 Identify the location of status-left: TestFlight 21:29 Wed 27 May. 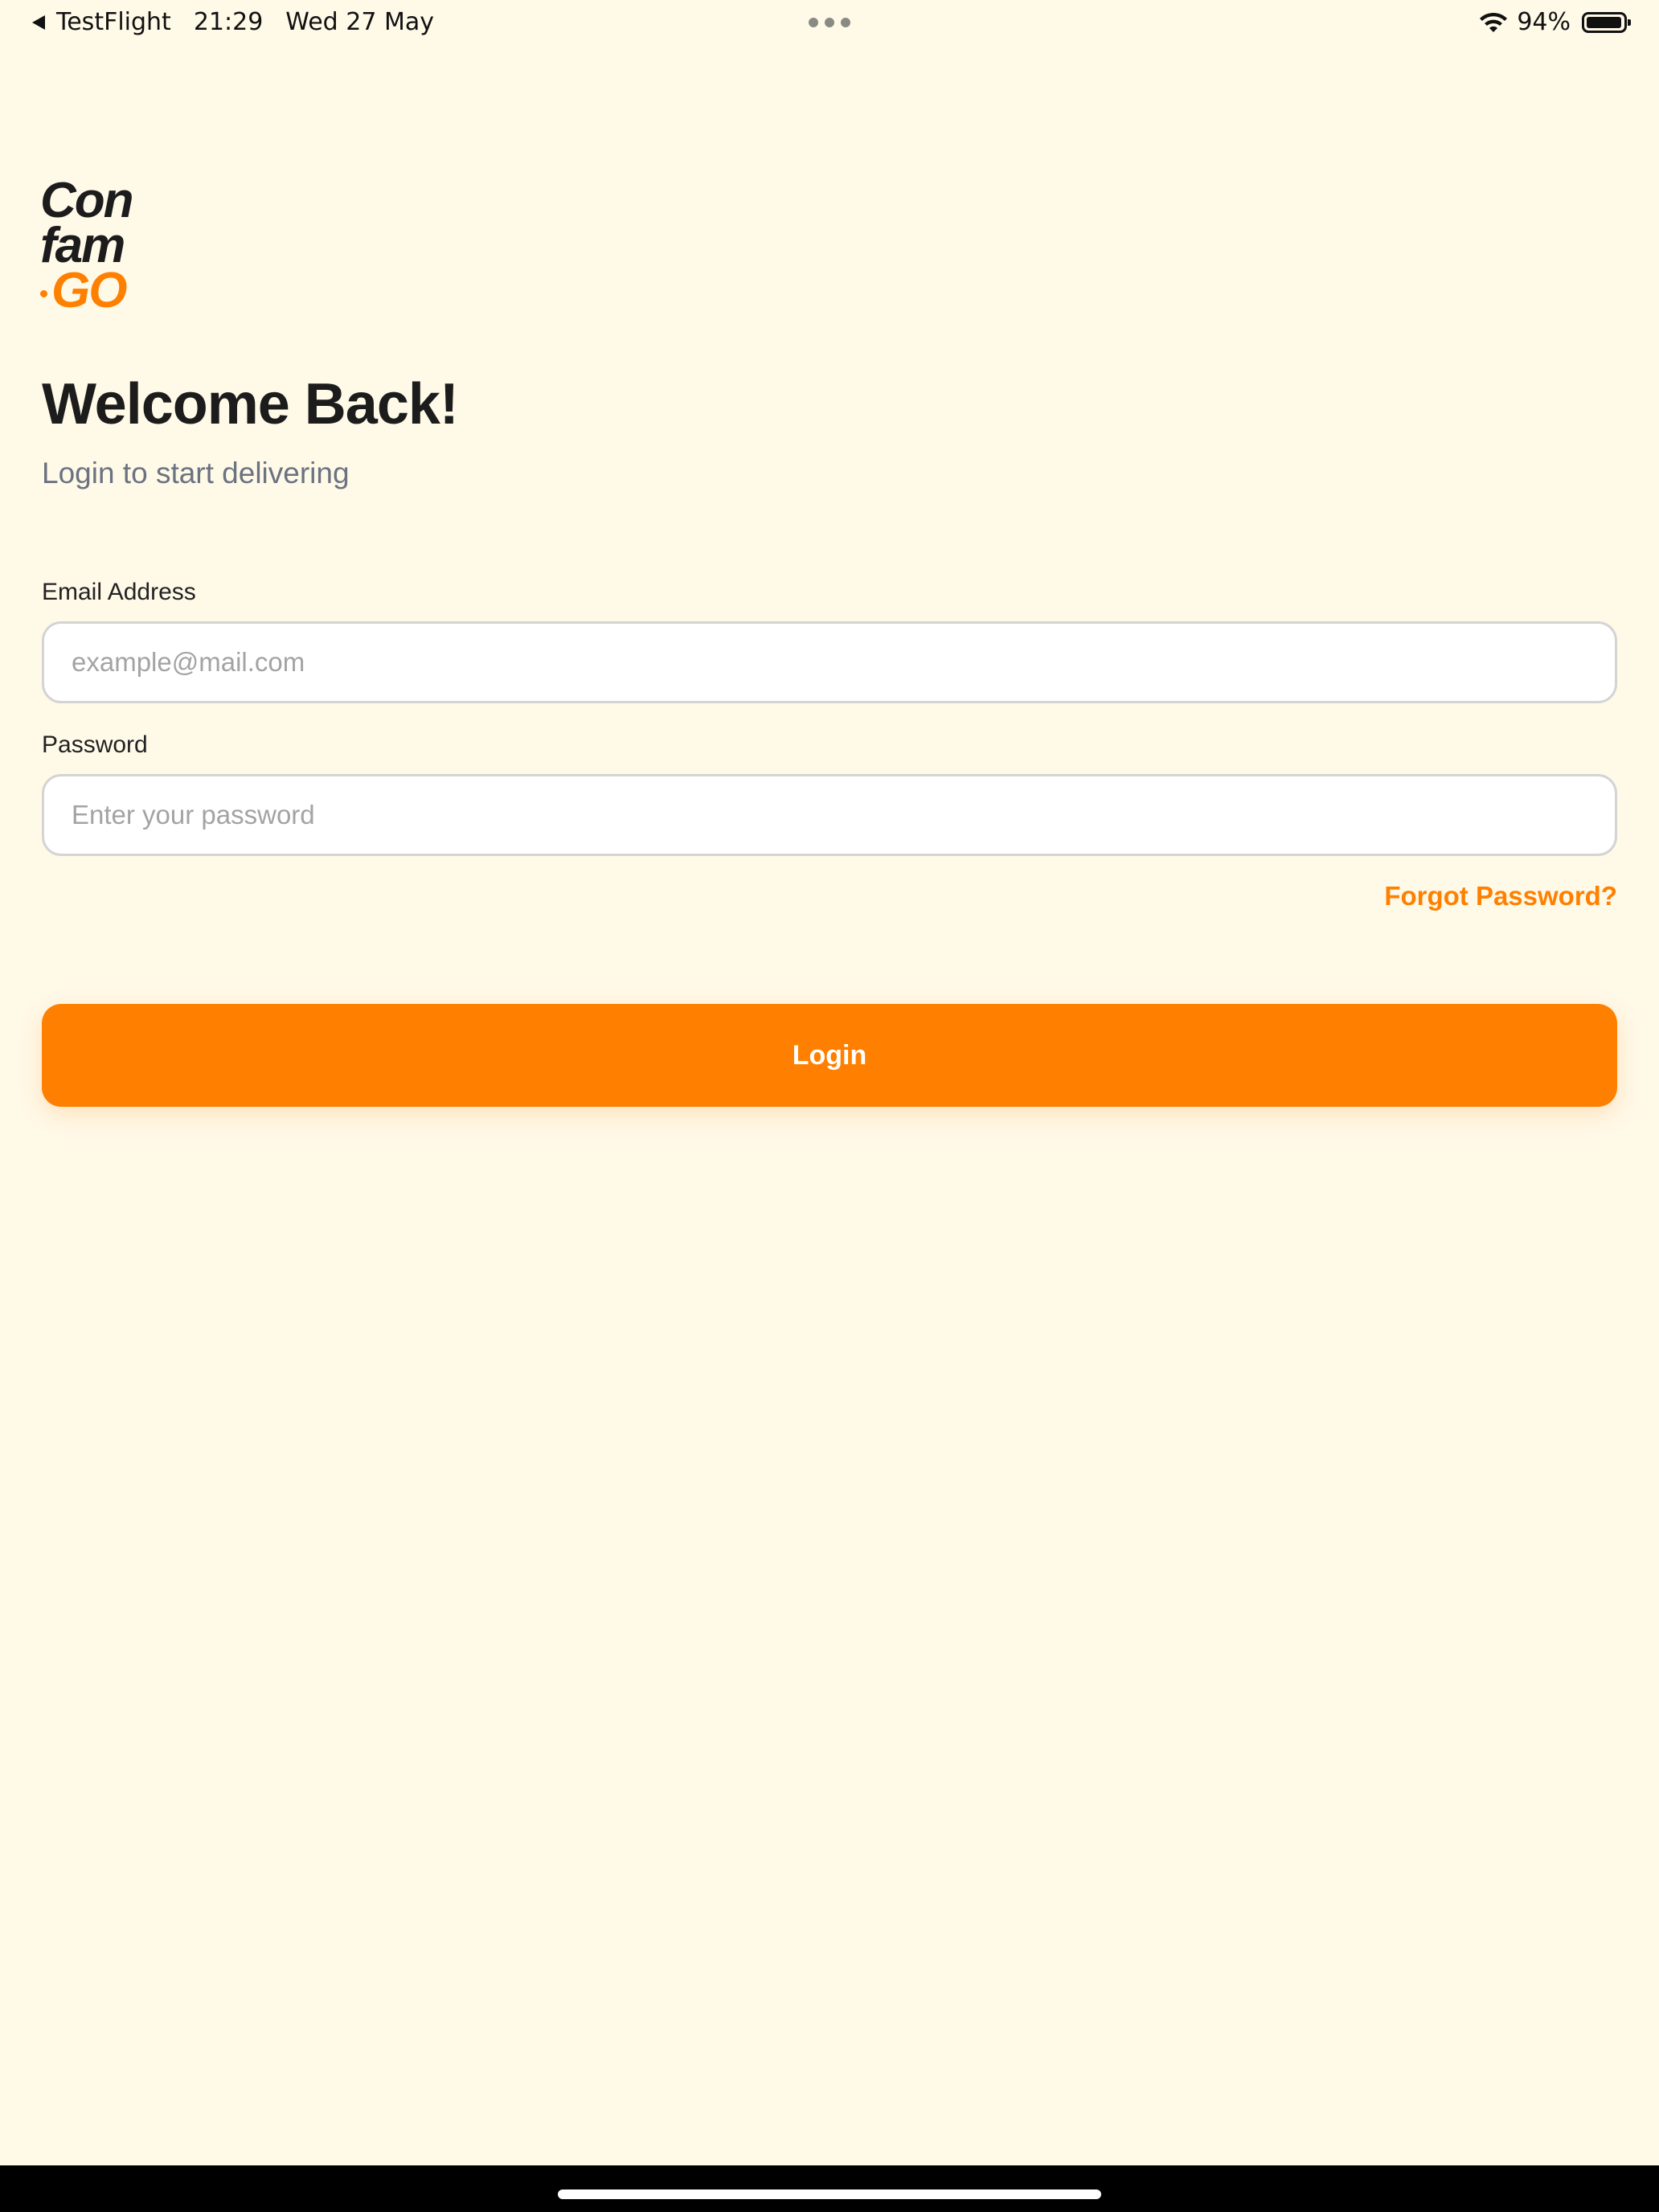
(233, 22).